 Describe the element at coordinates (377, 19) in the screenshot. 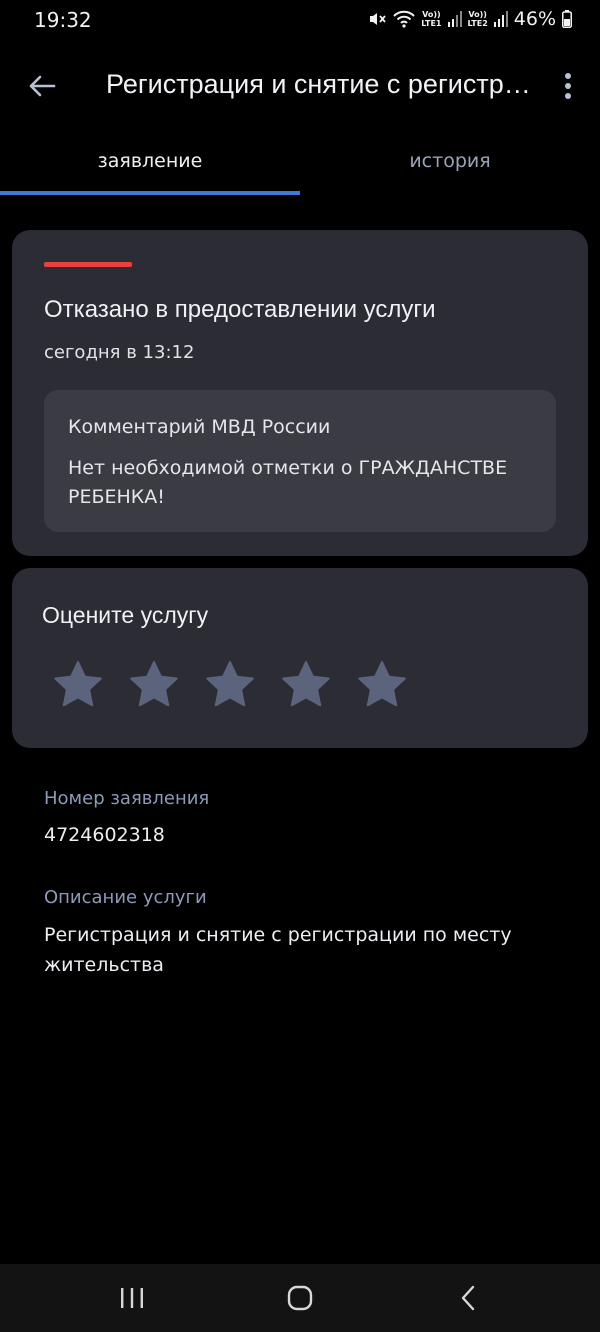

I see `mute-icon` at that location.